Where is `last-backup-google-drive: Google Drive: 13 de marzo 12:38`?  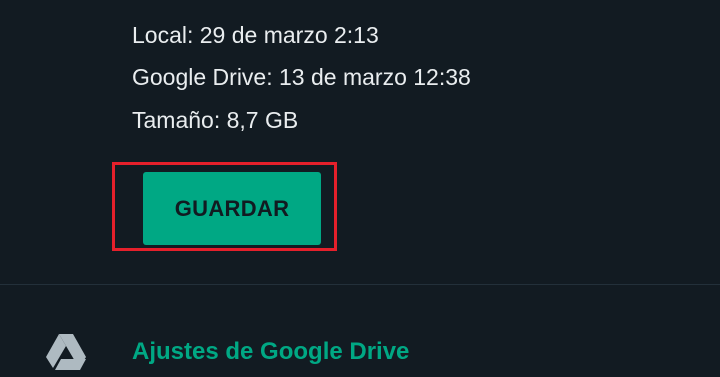
last-backup-google-drive: Google Drive: 13 de marzo 12:38 is located at coordinates (301, 77).